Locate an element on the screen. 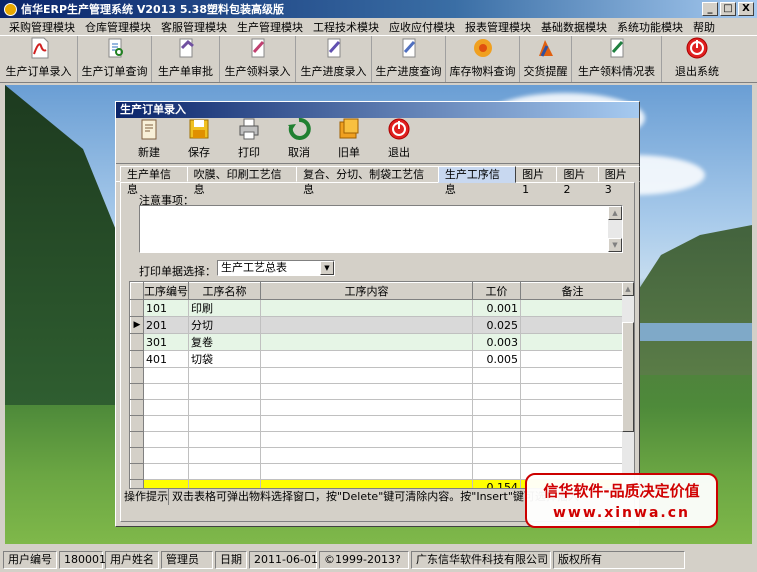 This screenshot has height=572, width=757. cancel-button: 取消 is located at coordinates (299, 140).